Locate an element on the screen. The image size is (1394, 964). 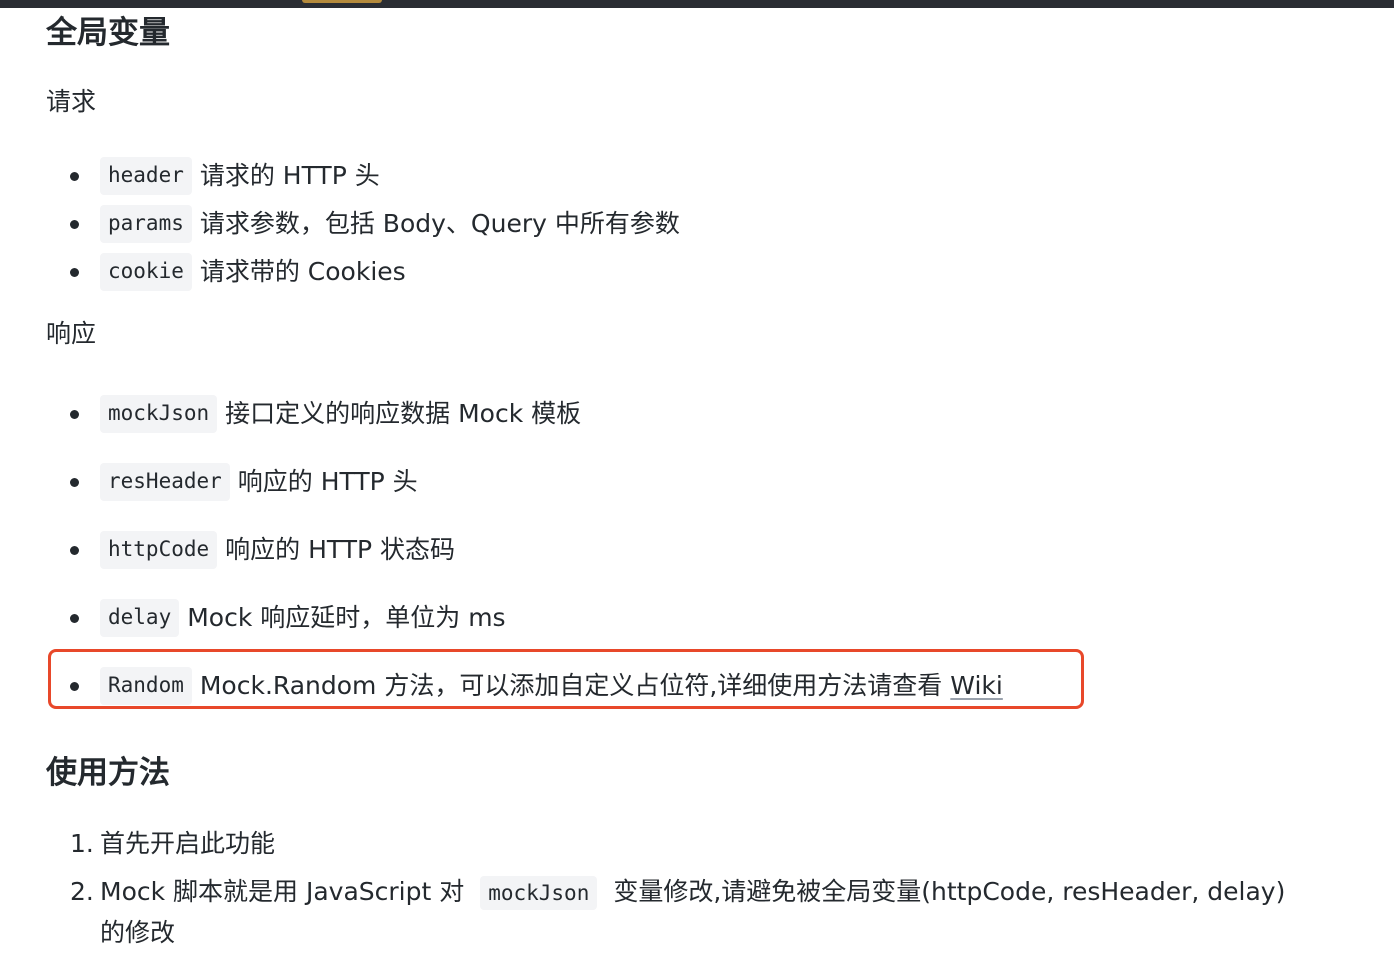
list-item: resHeader 响应的 HTTP 头 is located at coordinates (696, 482).